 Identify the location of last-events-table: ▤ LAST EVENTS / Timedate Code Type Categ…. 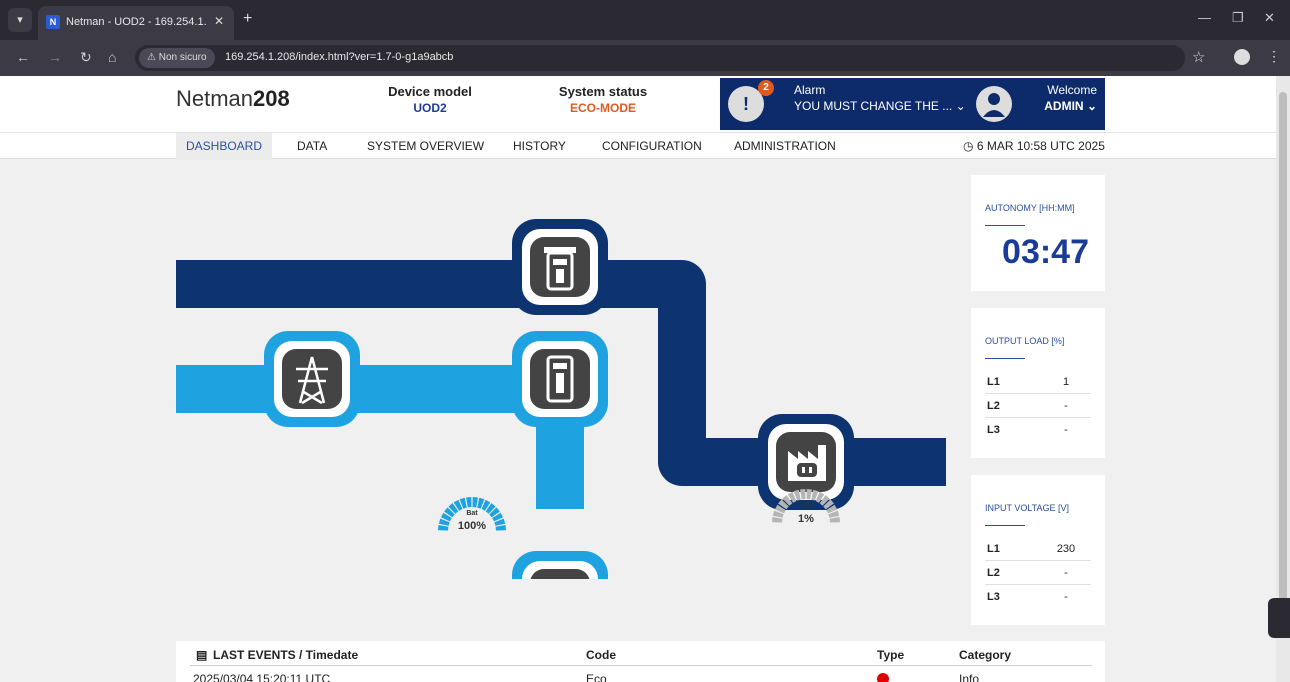
(640, 661).